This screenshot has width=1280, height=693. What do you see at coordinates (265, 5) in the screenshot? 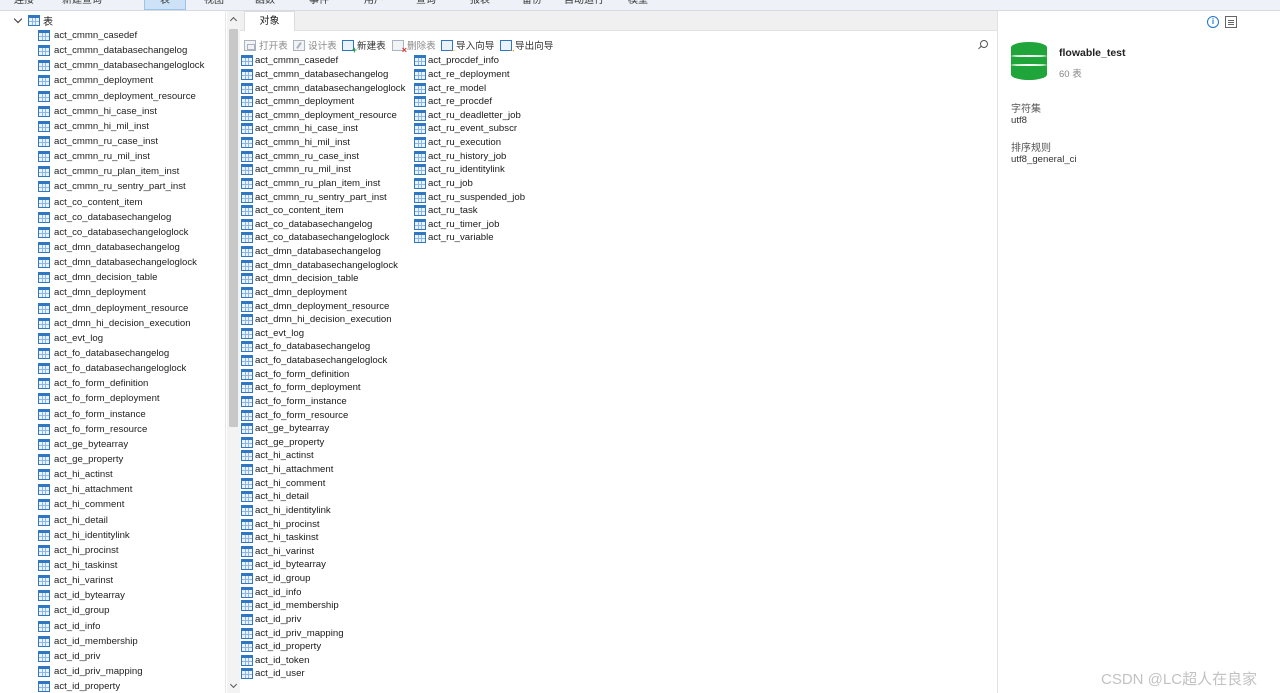
I see `menu-item: 函数` at bounding box center [265, 5].